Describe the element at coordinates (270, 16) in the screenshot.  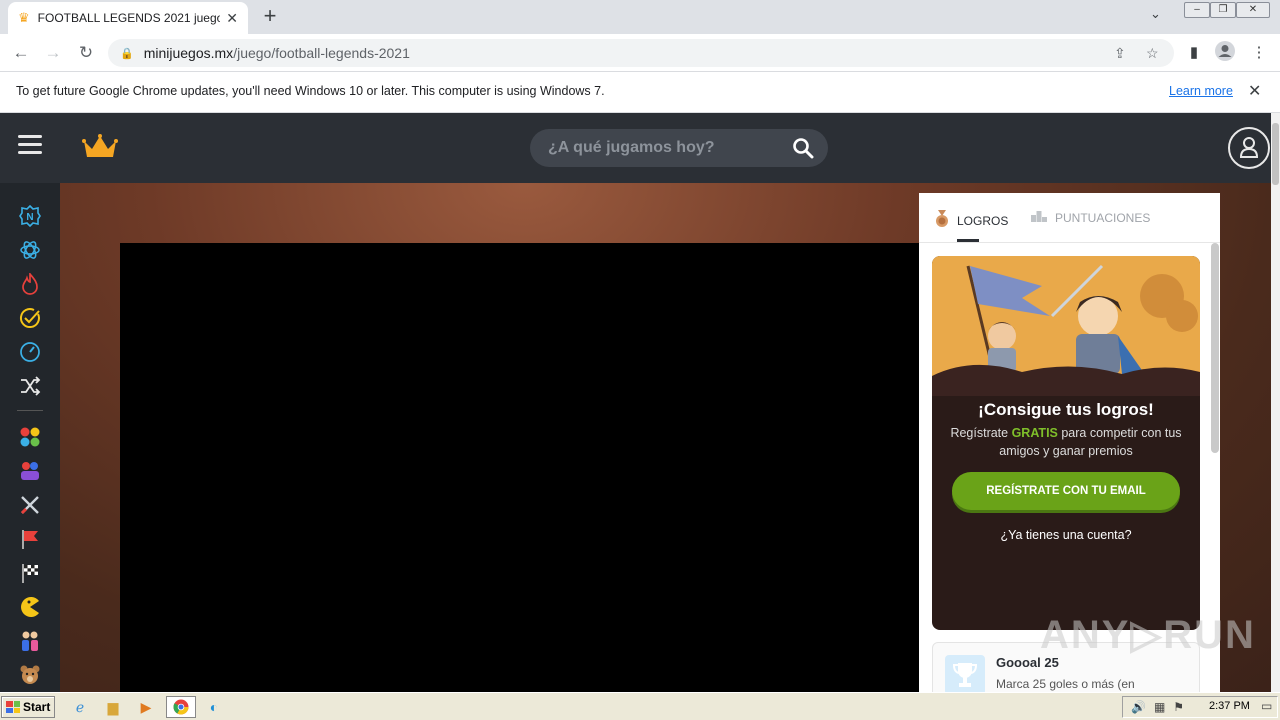
I see `new-tab-button: +` at that location.